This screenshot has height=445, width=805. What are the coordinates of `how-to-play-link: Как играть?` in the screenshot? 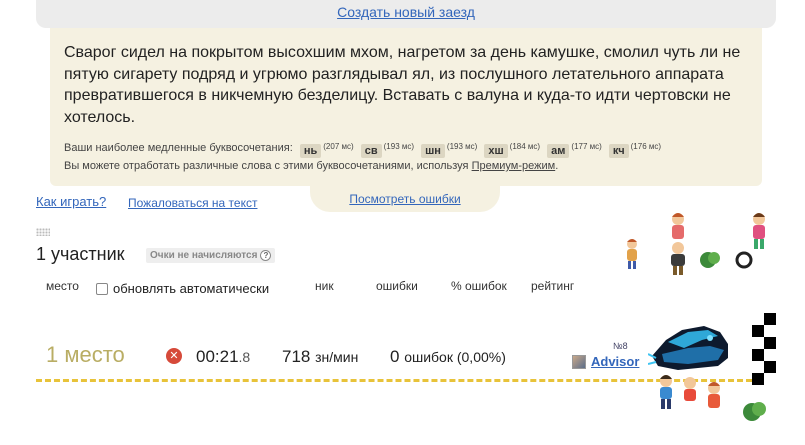 It's located at (71, 201).